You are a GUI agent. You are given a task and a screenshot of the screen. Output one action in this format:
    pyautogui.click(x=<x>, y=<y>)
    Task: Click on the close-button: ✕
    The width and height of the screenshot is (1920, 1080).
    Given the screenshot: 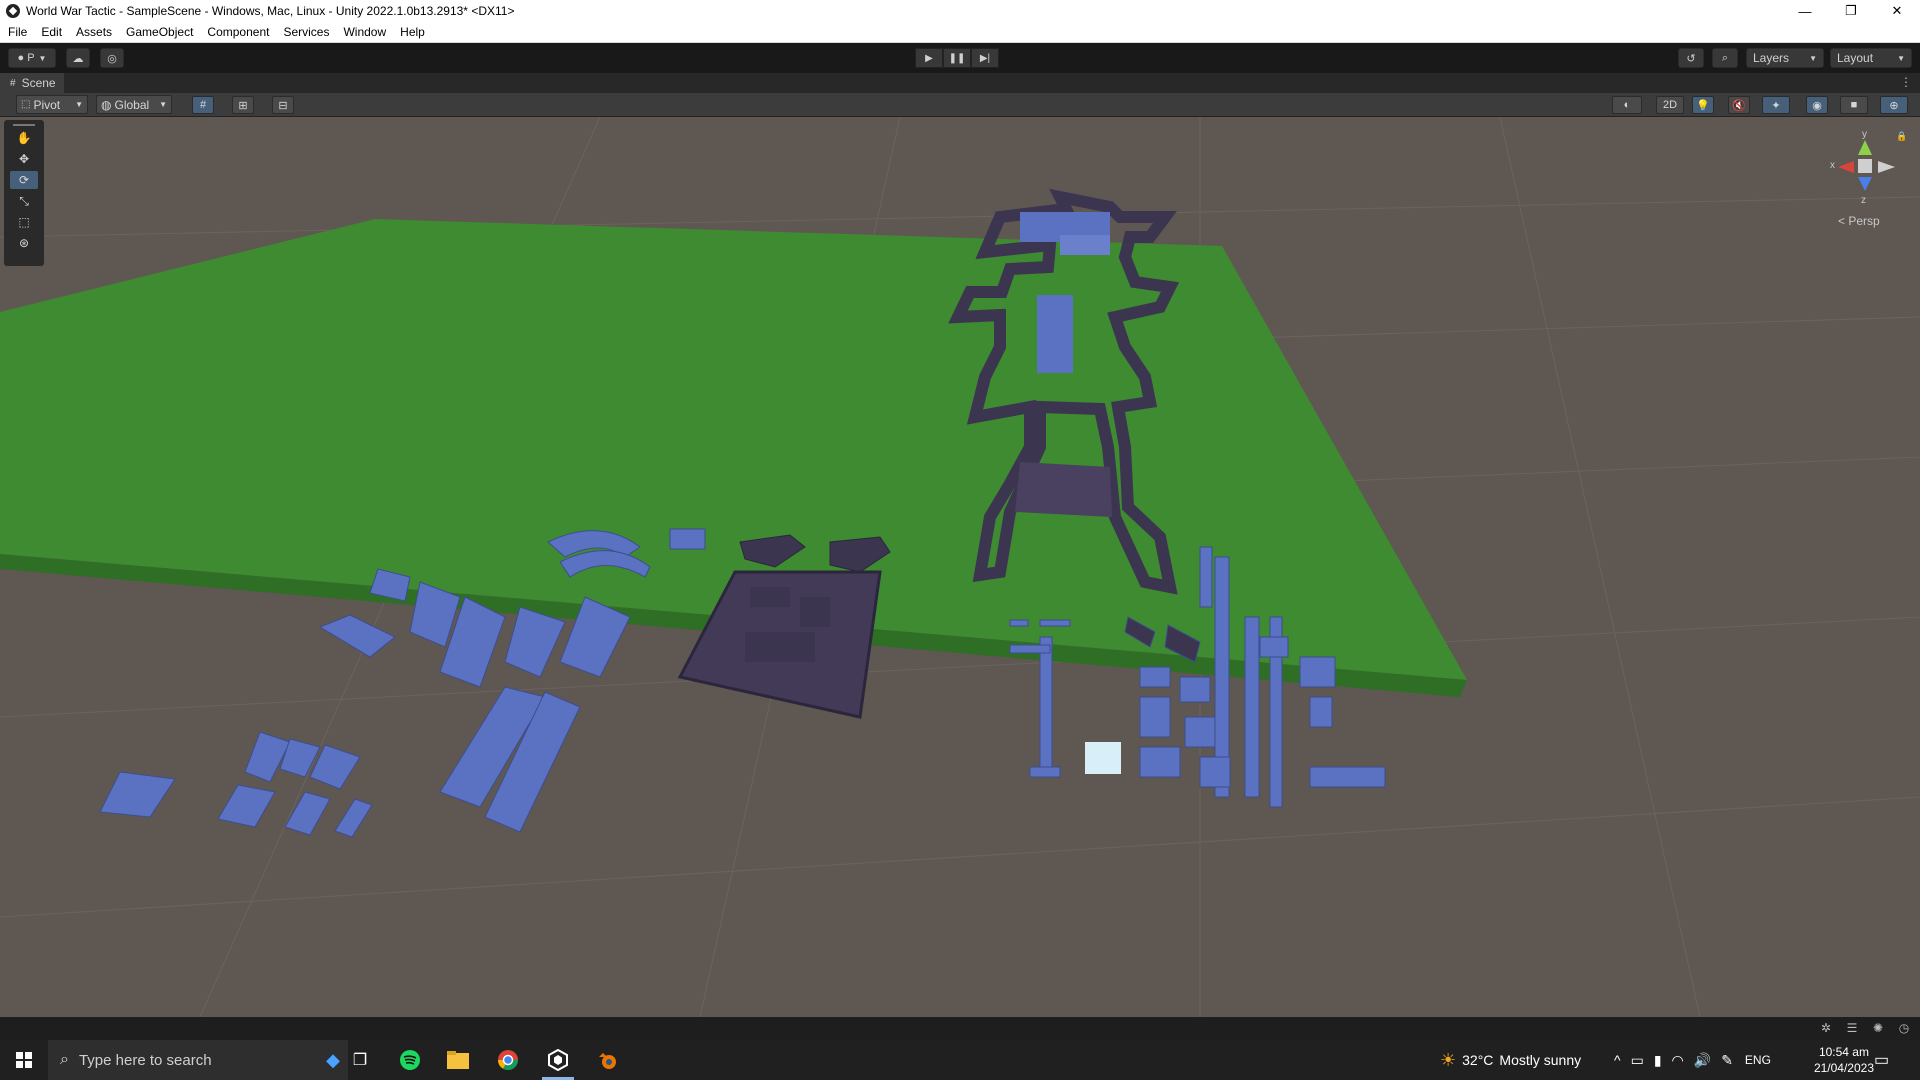 What is the action you would take?
    pyautogui.click(x=1897, y=11)
    